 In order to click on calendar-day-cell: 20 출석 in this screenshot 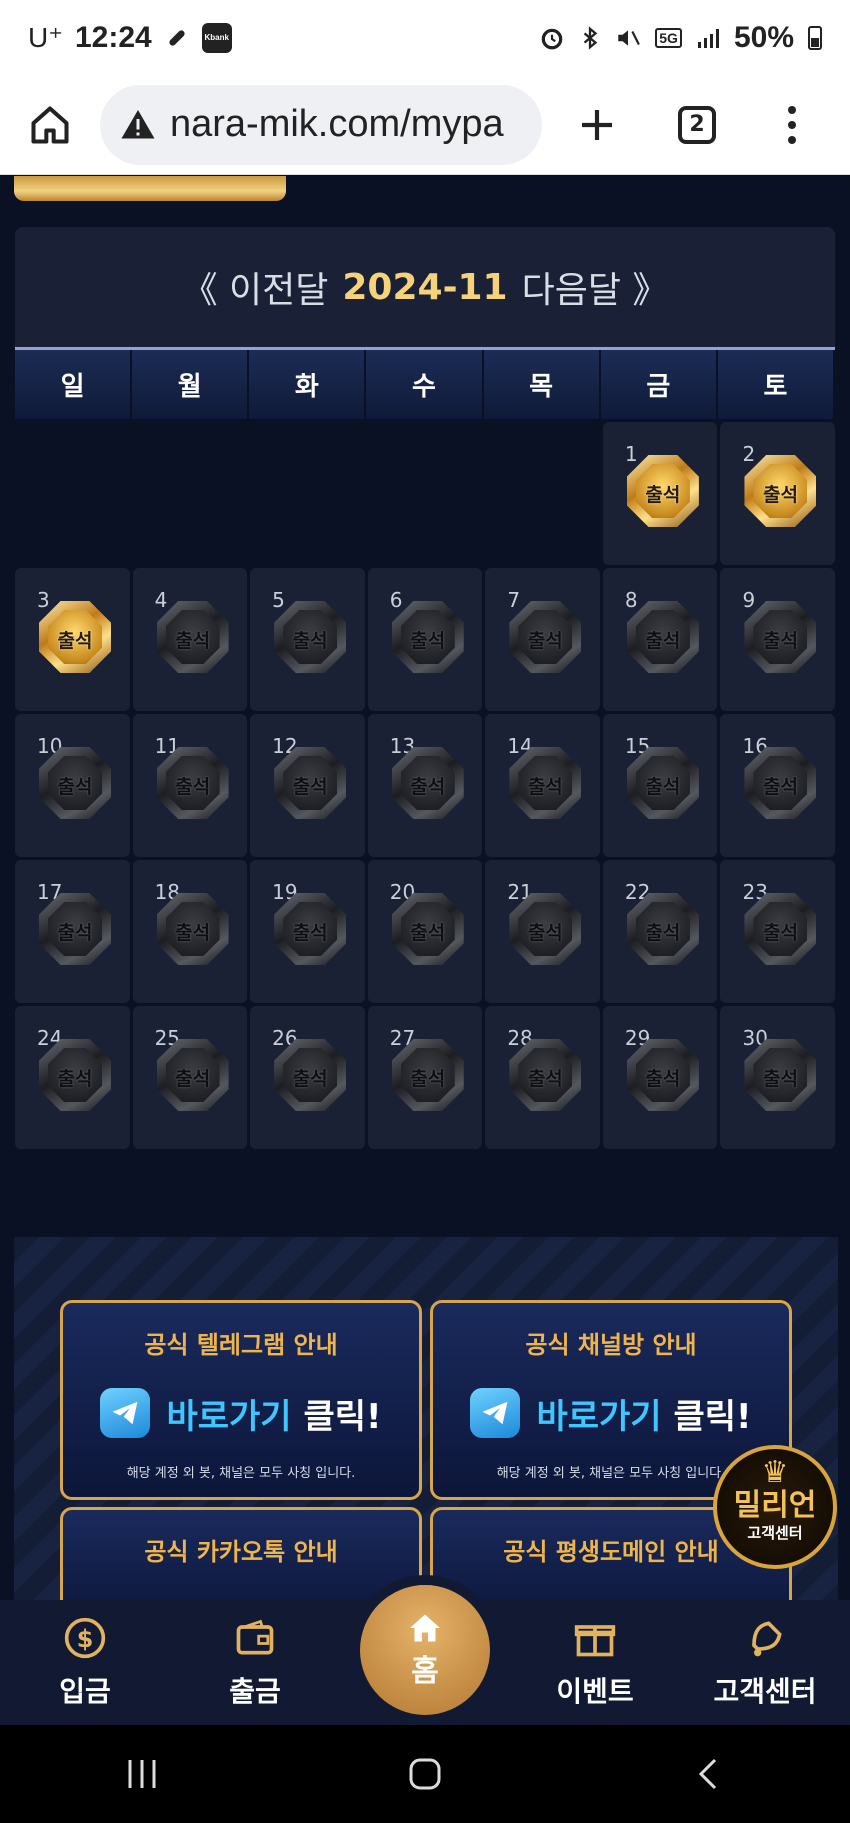, I will do `click(425, 931)`.